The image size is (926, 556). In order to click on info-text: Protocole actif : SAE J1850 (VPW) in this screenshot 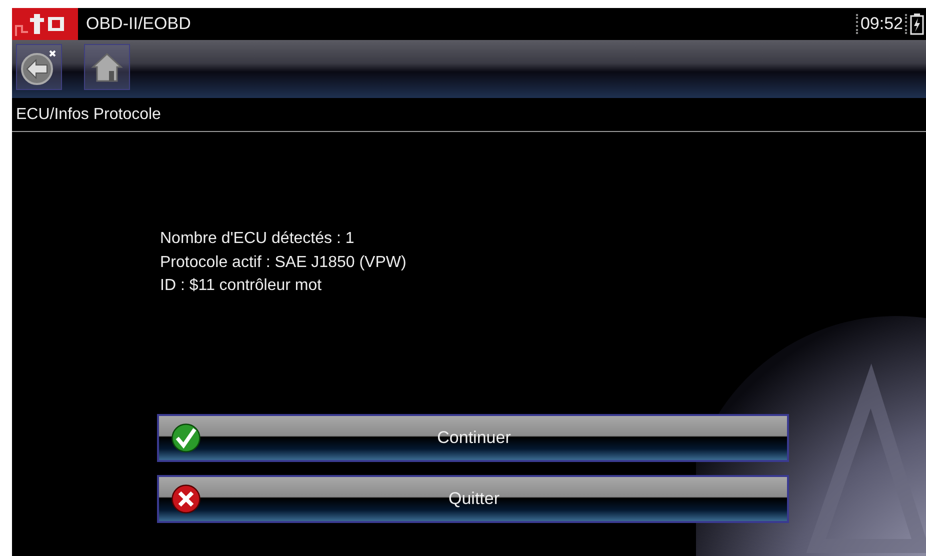, I will do `click(284, 262)`.